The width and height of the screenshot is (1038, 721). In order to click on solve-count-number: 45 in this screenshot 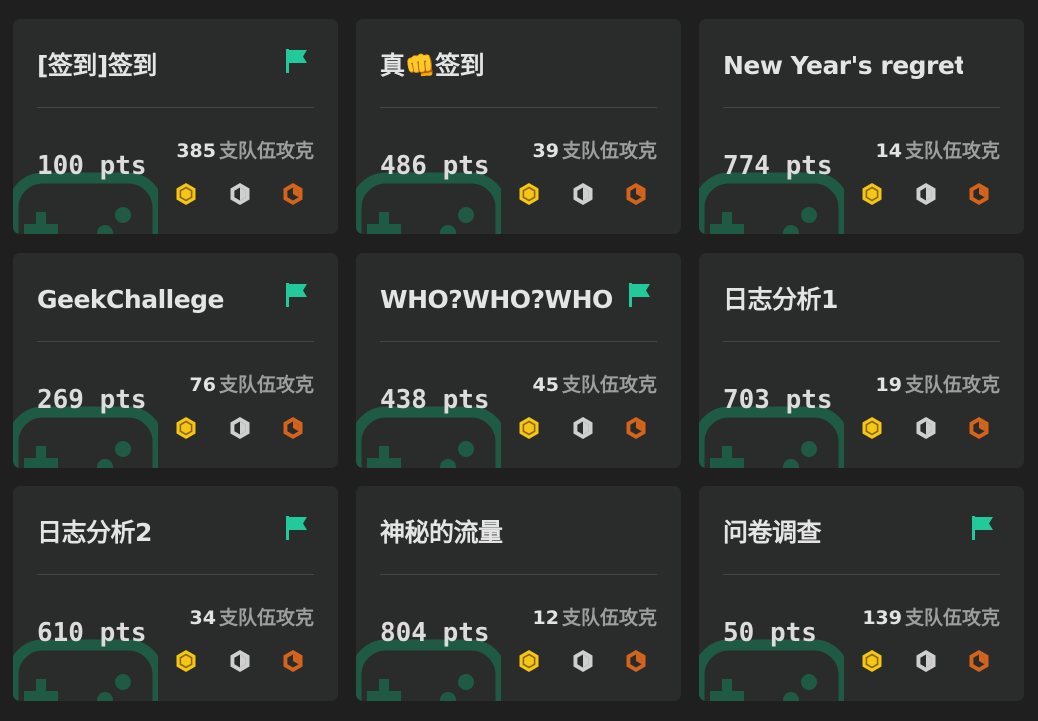, I will do `click(545, 385)`.